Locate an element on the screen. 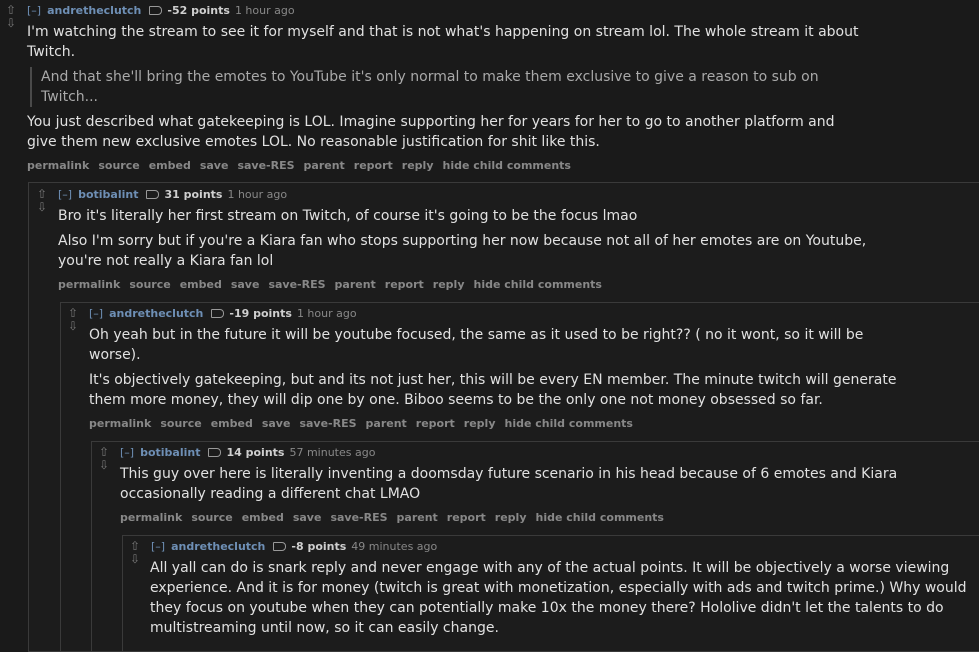 The image size is (979, 652). comment-tagline: [–] andretheclutch -8 points 49 minutes ago is located at coordinates (294, 547).